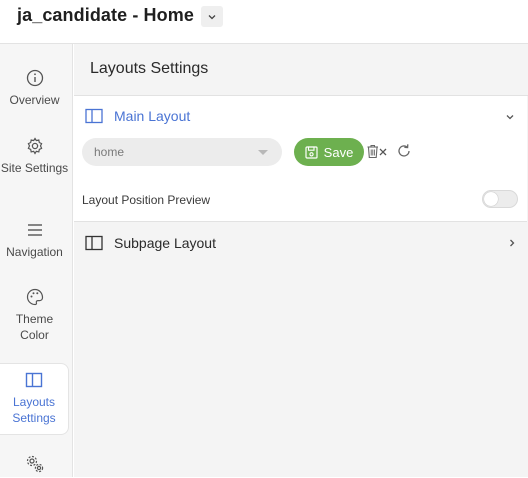  Describe the element at coordinates (404, 151) in the screenshot. I see `refresh-icon` at that location.